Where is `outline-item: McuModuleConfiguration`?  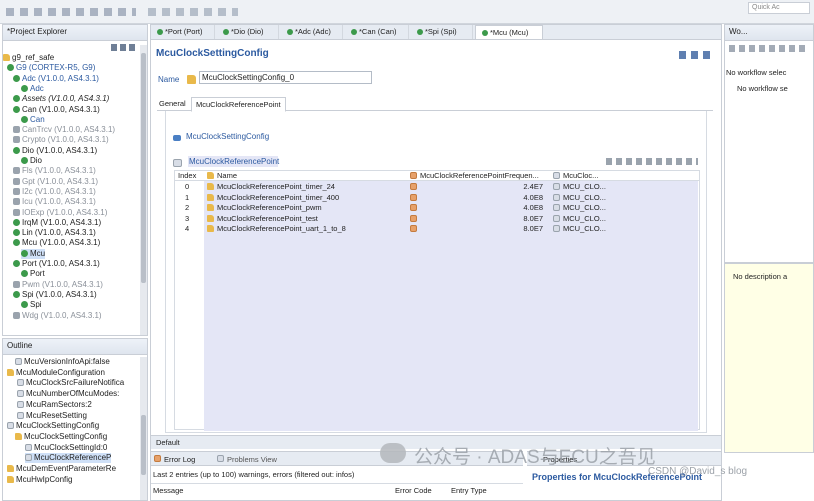
outline-item: McuModuleConfiguration is located at coordinates (56, 373).